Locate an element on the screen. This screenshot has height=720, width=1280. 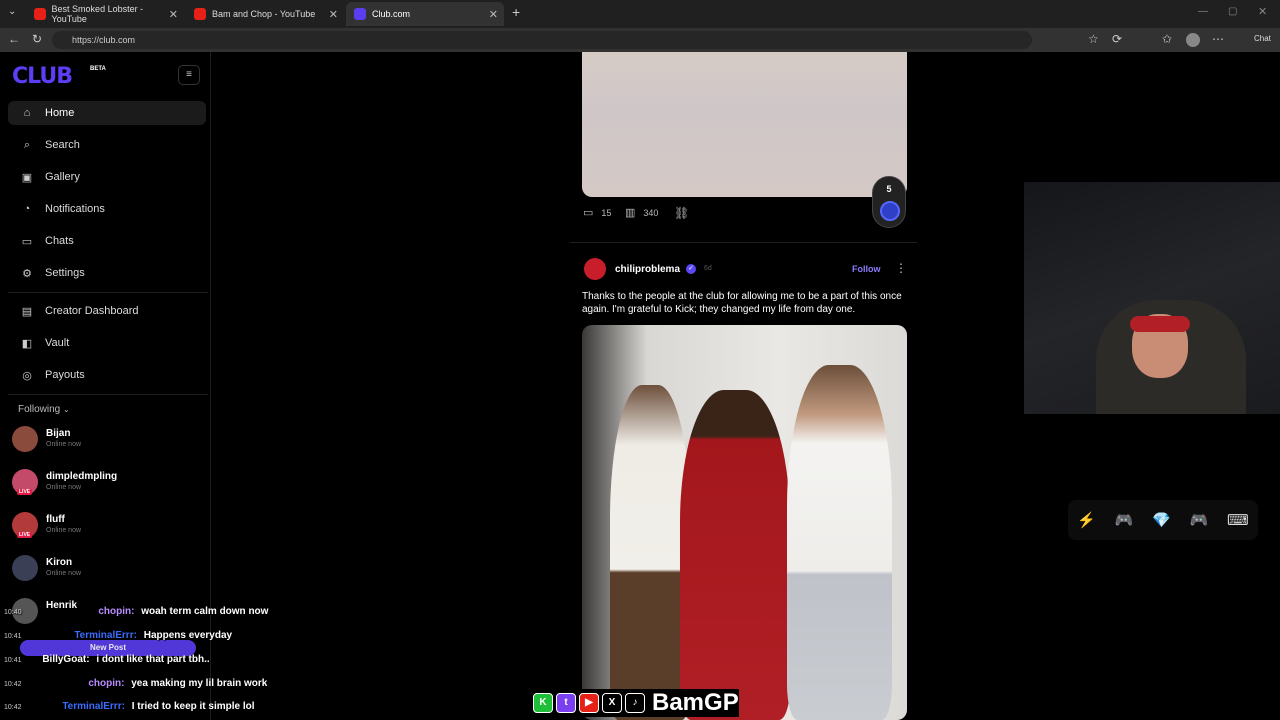
sidebar-item-label: Chats is located at coordinates (59, 241).